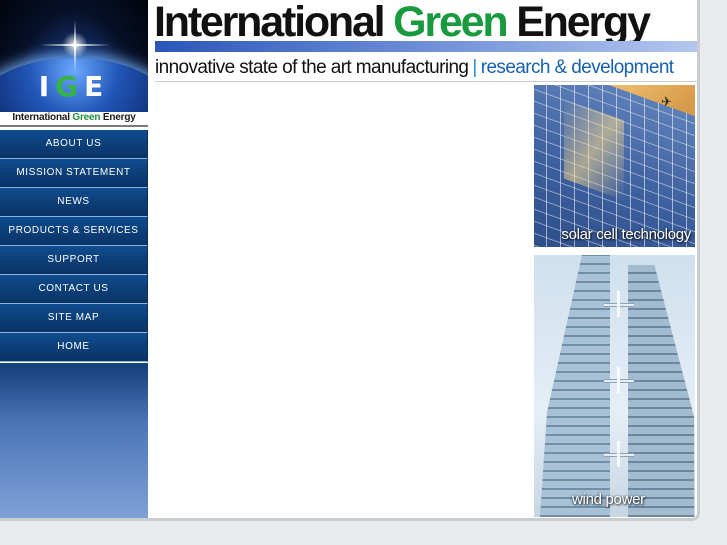  I want to click on nav-products-services: PRODUCTS & SERVICES, so click(74, 231).